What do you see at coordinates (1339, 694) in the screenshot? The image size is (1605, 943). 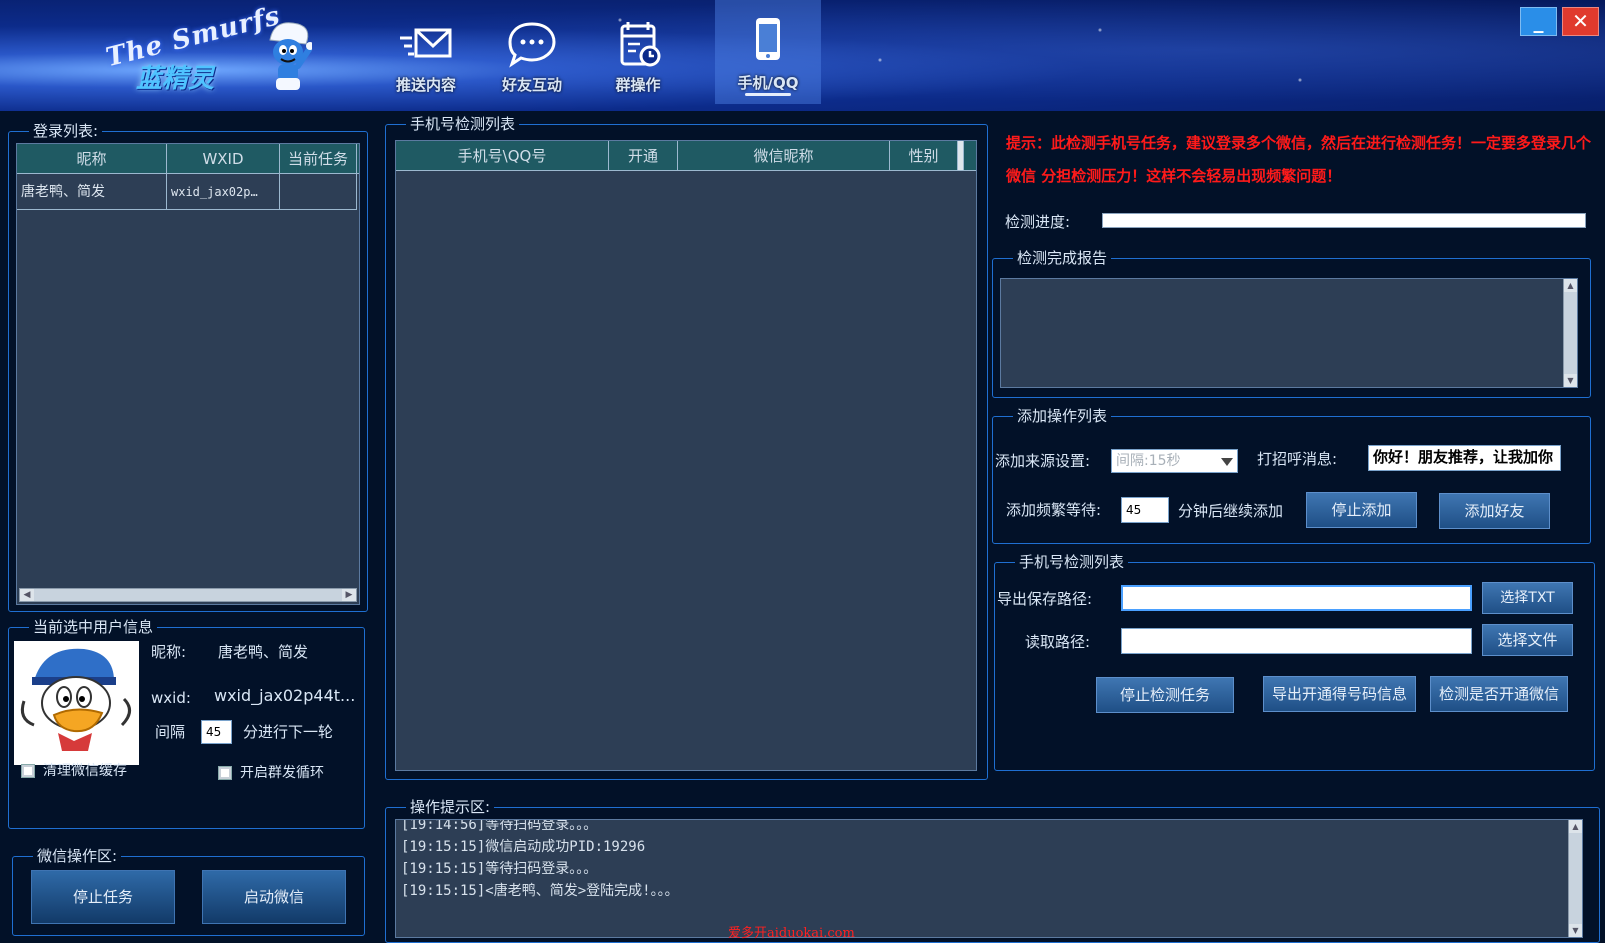 I see `export-info-button: 导出开通得号码信息` at bounding box center [1339, 694].